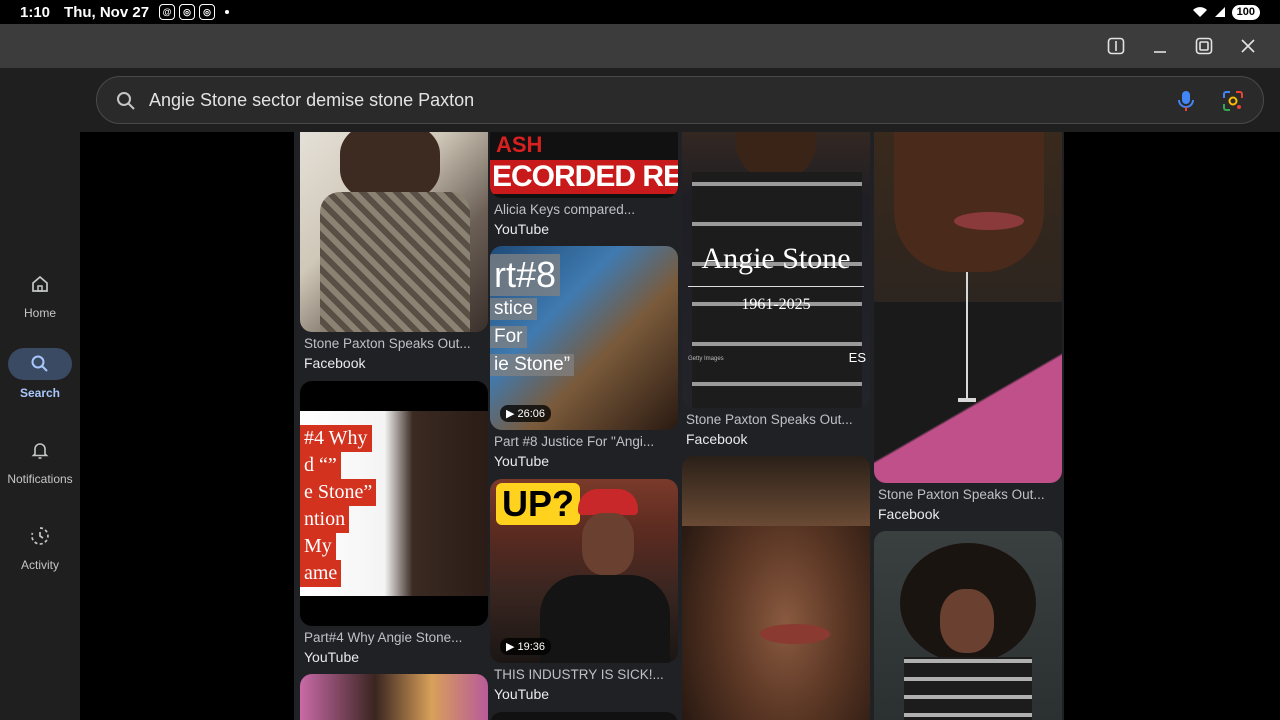 This screenshot has height=720, width=1280. Describe the element at coordinates (395, 262) in the screenshot. I see `thumbnail-jacket` at that location.